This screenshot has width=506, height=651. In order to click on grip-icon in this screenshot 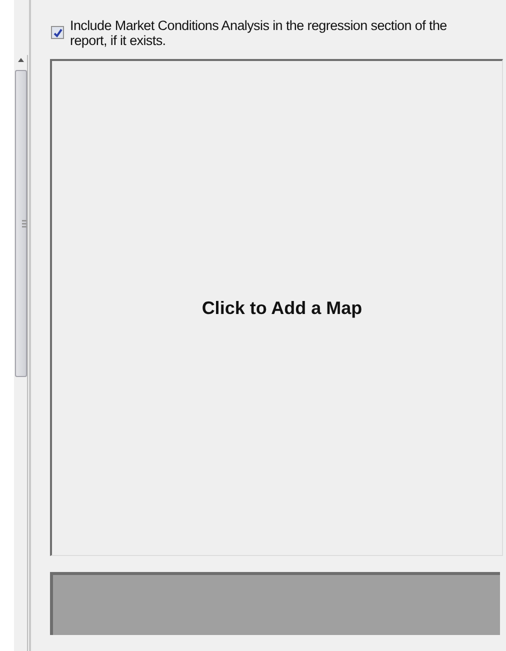, I will do `click(24, 224)`.